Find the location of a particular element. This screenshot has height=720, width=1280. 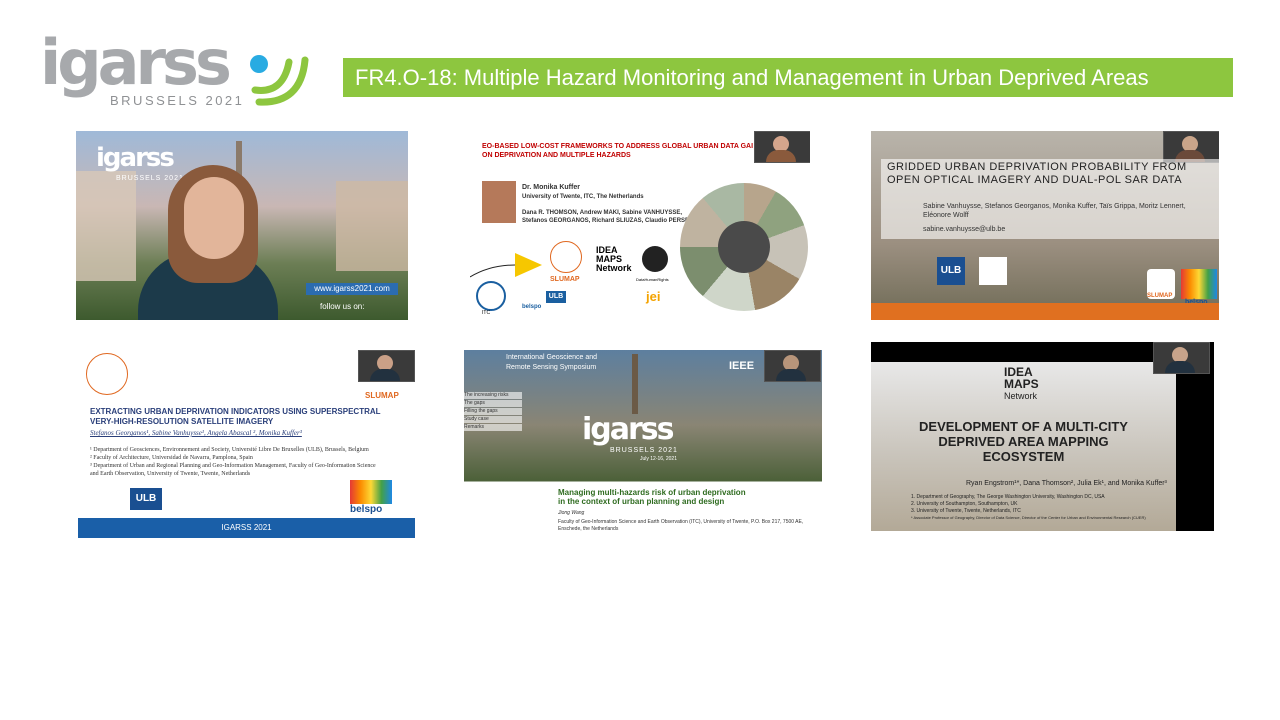

tile4-belspo-icon is located at coordinates (371, 492).